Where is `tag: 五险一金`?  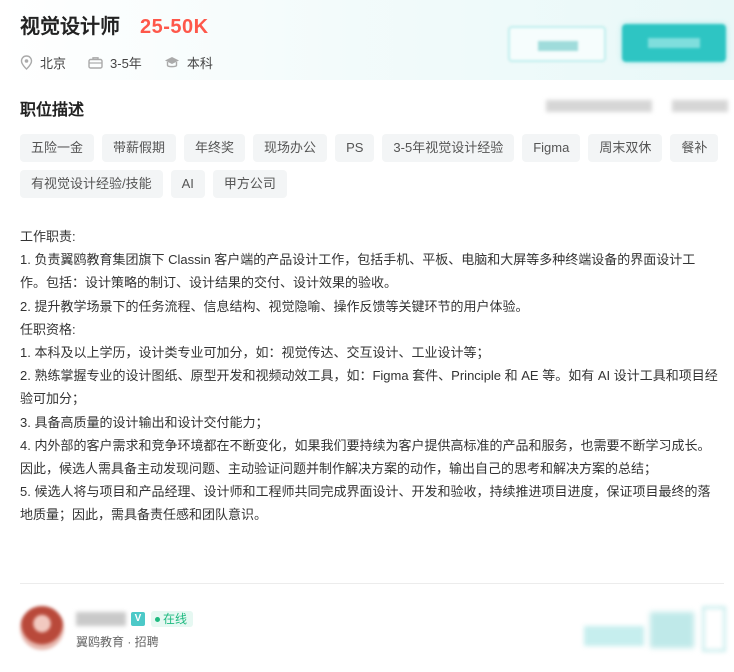 tag: 五险一金 is located at coordinates (57, 148).